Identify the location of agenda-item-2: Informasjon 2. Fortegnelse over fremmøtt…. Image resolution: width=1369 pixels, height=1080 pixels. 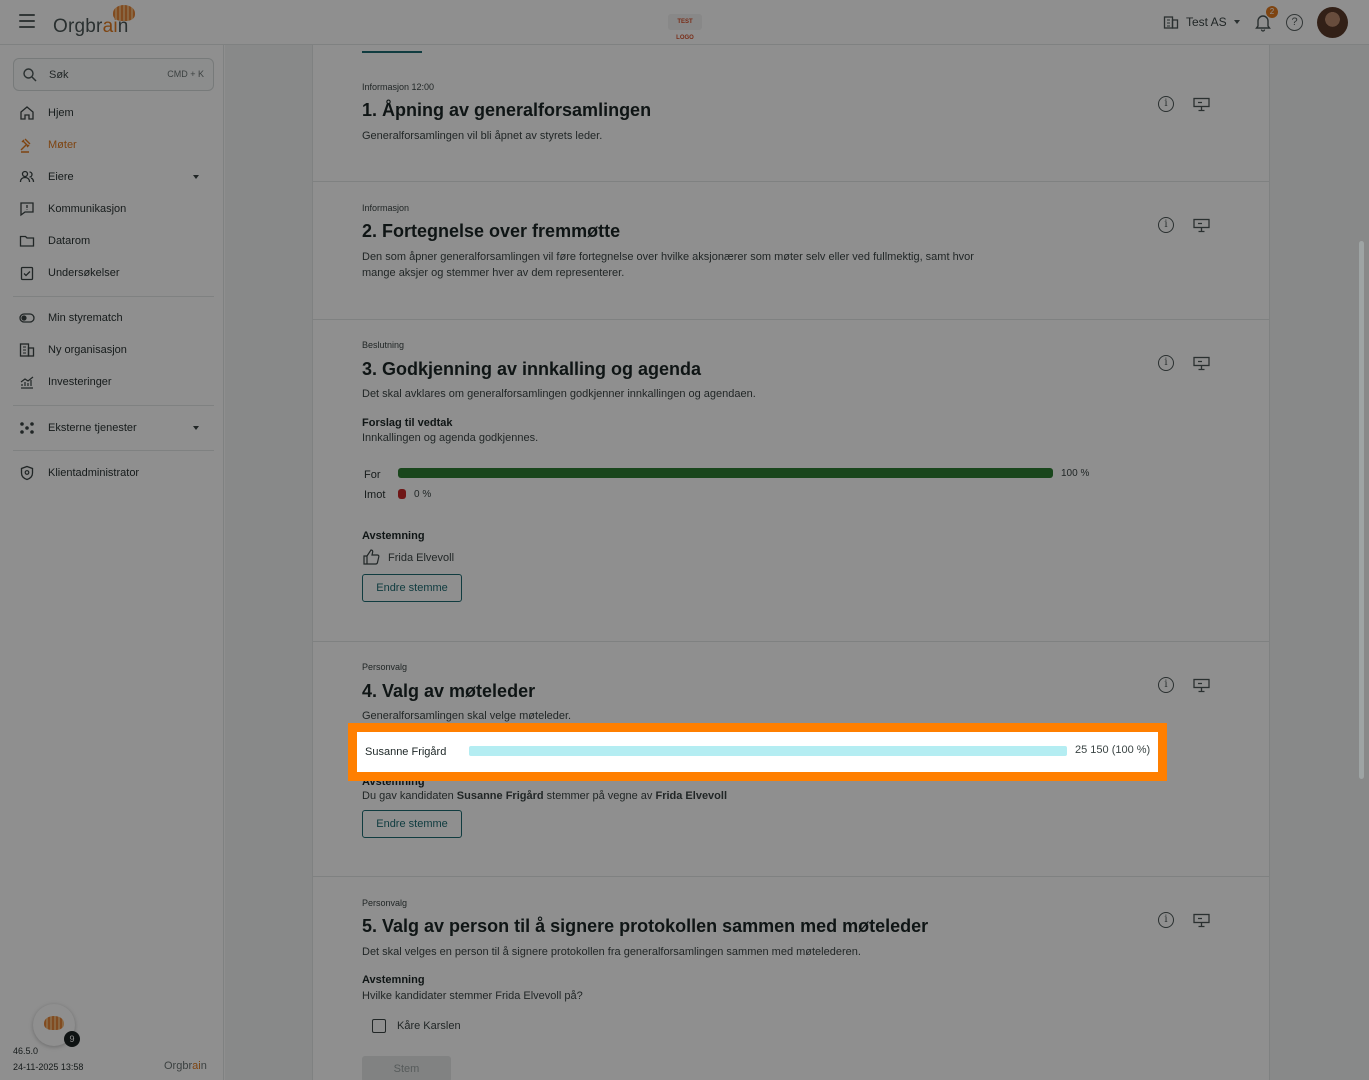
(791, 251).